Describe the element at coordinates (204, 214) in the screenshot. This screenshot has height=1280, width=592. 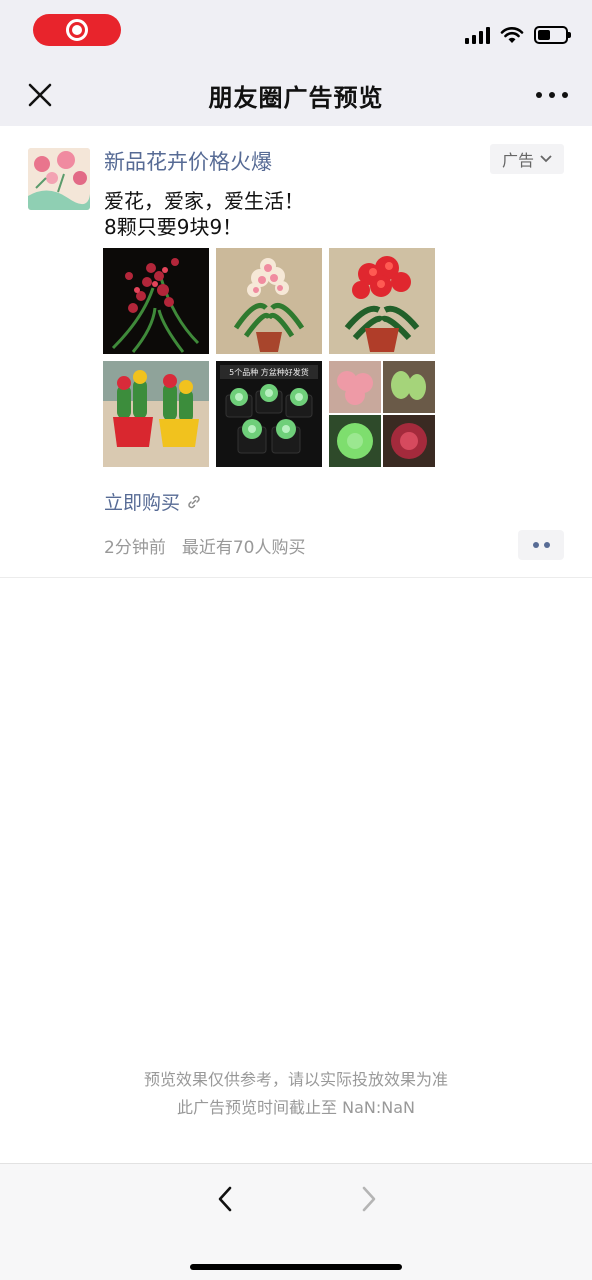
I see `post-text: 爱花，爱家，爱生活！ 8颗只要9块9！` at that location.